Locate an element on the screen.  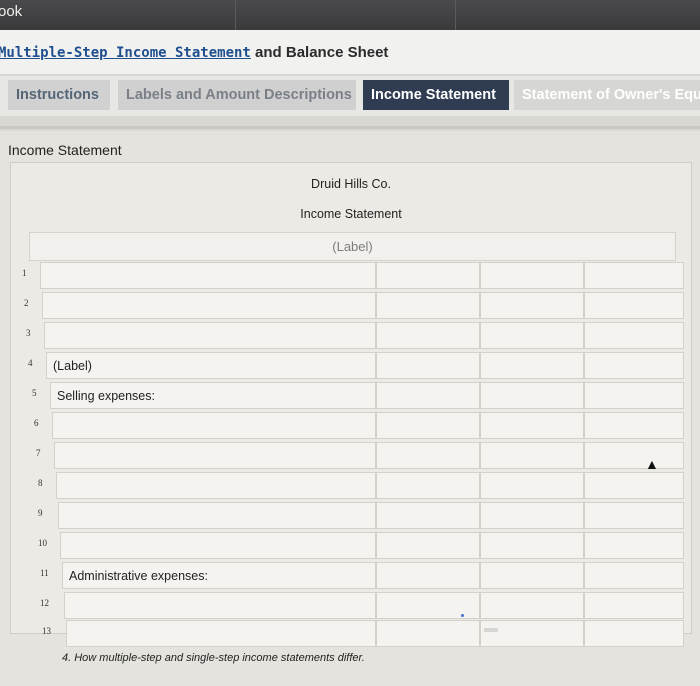
mouse-cursor-icon: ▲ is located at coordinates (652, 464).